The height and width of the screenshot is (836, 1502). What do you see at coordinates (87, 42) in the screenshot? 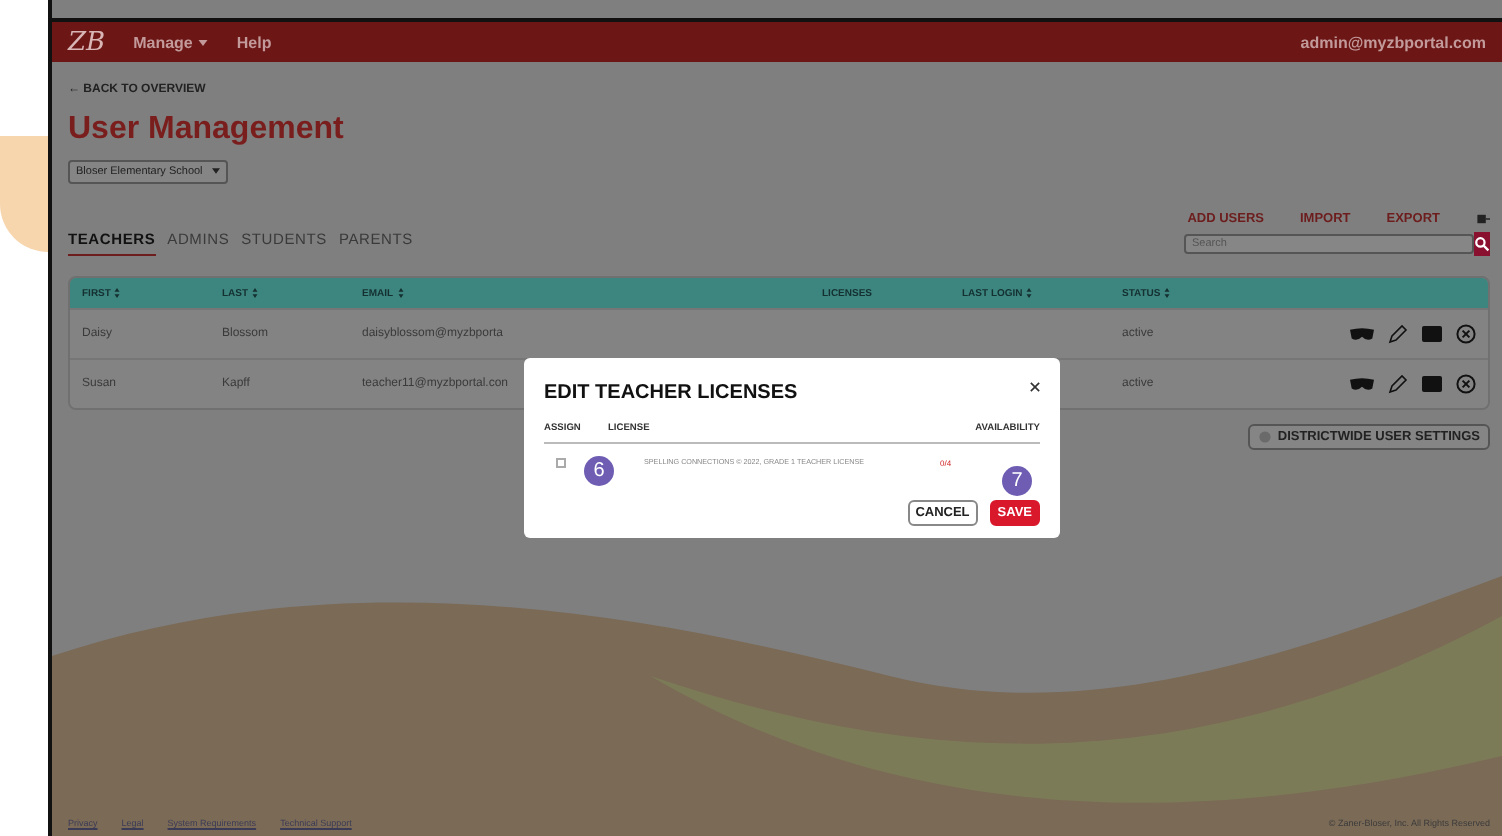
I see `logo: ZB` at bounding box center [87, 42].